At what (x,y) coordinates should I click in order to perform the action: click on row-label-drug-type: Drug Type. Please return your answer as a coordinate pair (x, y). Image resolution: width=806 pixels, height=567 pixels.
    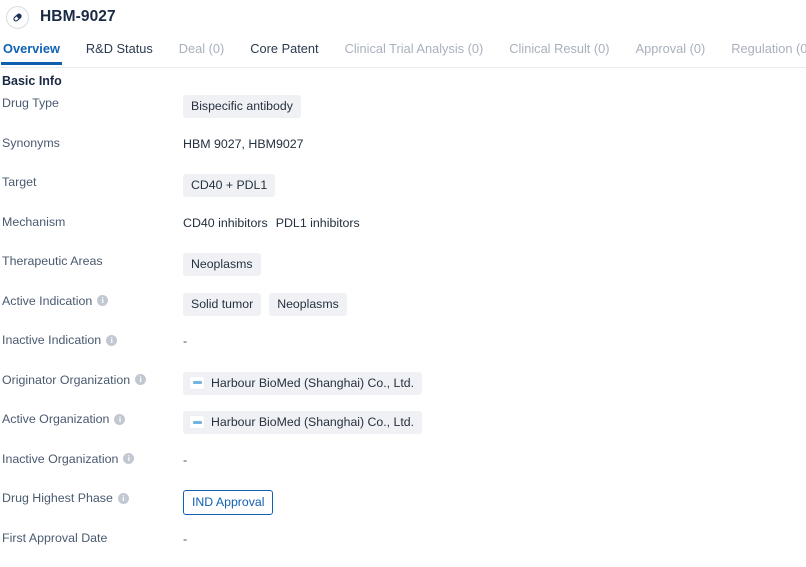
    Looking at the image, I should click on (91, 102).